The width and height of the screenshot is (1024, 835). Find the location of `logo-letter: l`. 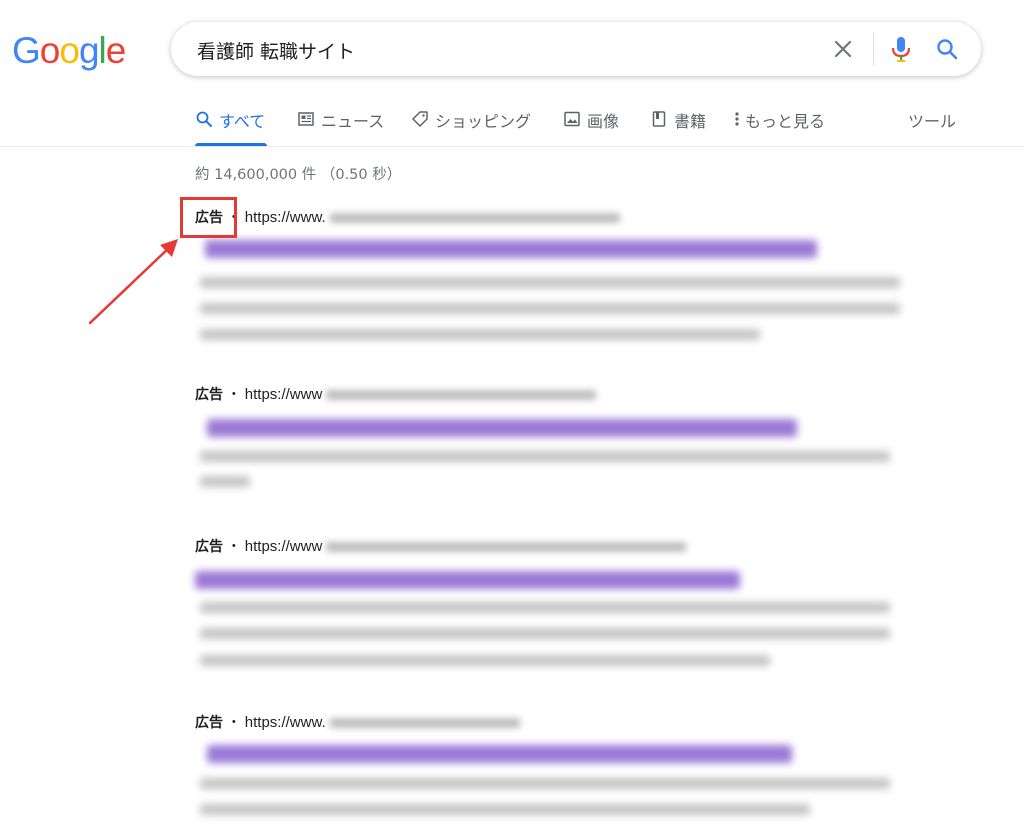

logo-letter: l is located at coordinates (102, 50).